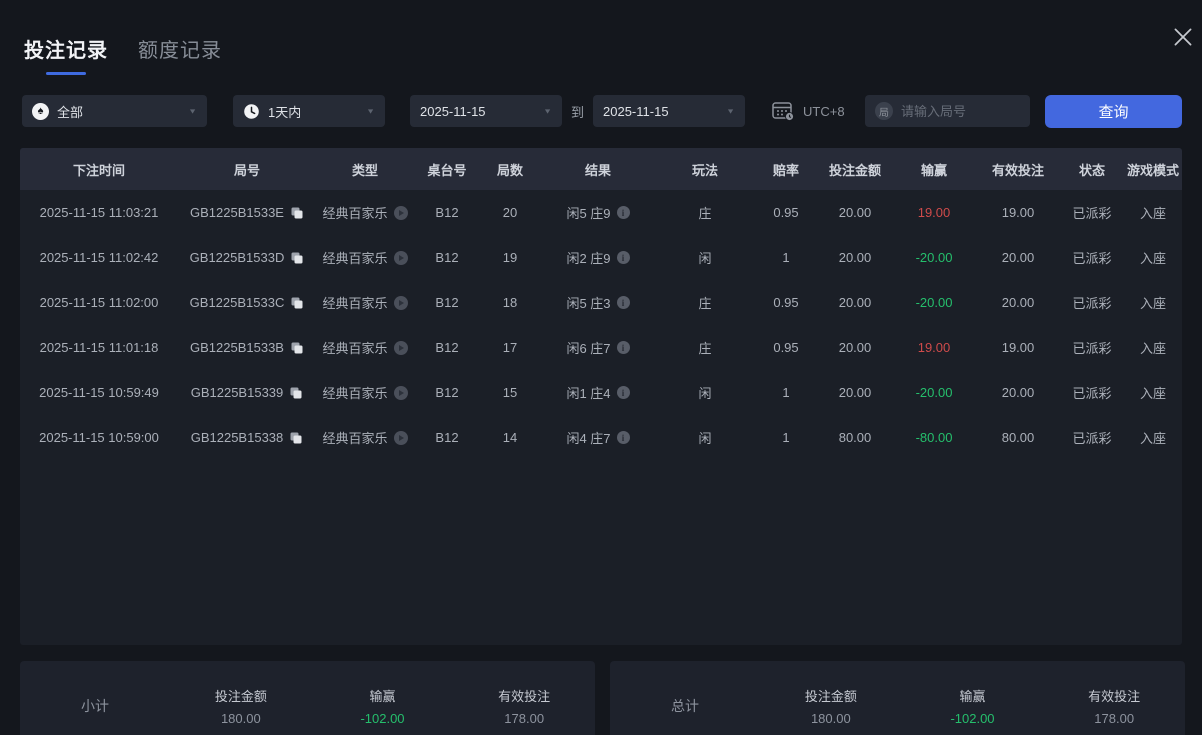 This screenshot has width=1202, height=735. What do you see at coordinates (1017, 170) in the screenshot?
I see `column-header: 有效投注` at bounding box center [1017, 170].